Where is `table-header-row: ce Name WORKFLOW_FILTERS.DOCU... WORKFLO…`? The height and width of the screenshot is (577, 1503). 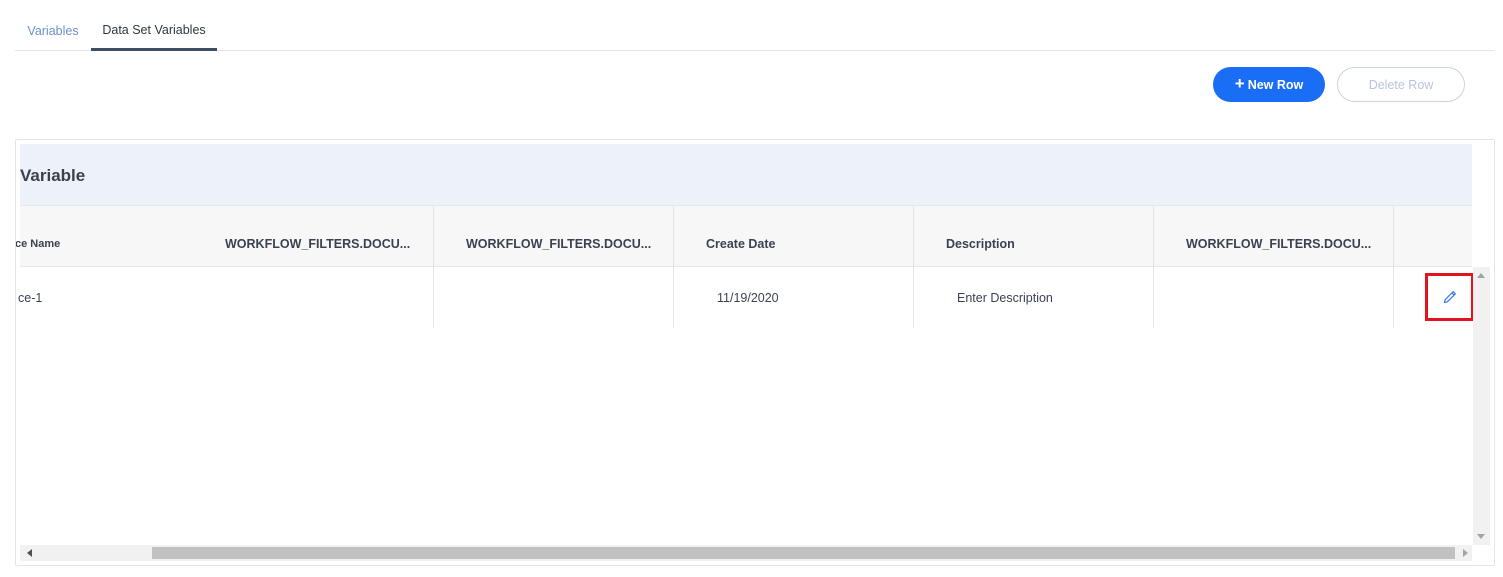 table-header-row: ce Name WORKFLOW_FILTERS.DOCU... WORKFLO… is located at coordinates (744, 236).